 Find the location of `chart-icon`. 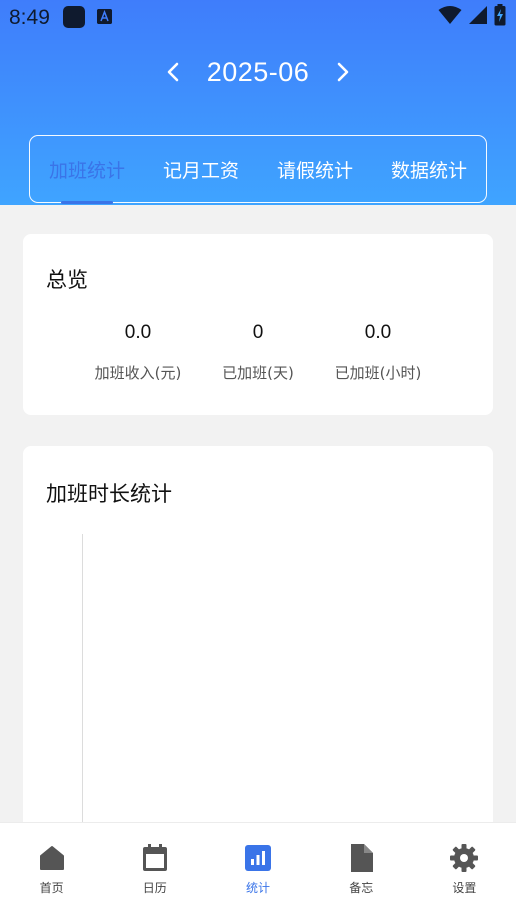

chart-icon is located at coordinates (258, 858).